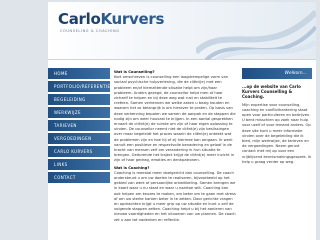 This screenshot has width=320, height=240. What do you see at coordinates (79, 73) in the screenshot?
I see `sidebar-item-home: HOME` at bounding box center [79, 73].